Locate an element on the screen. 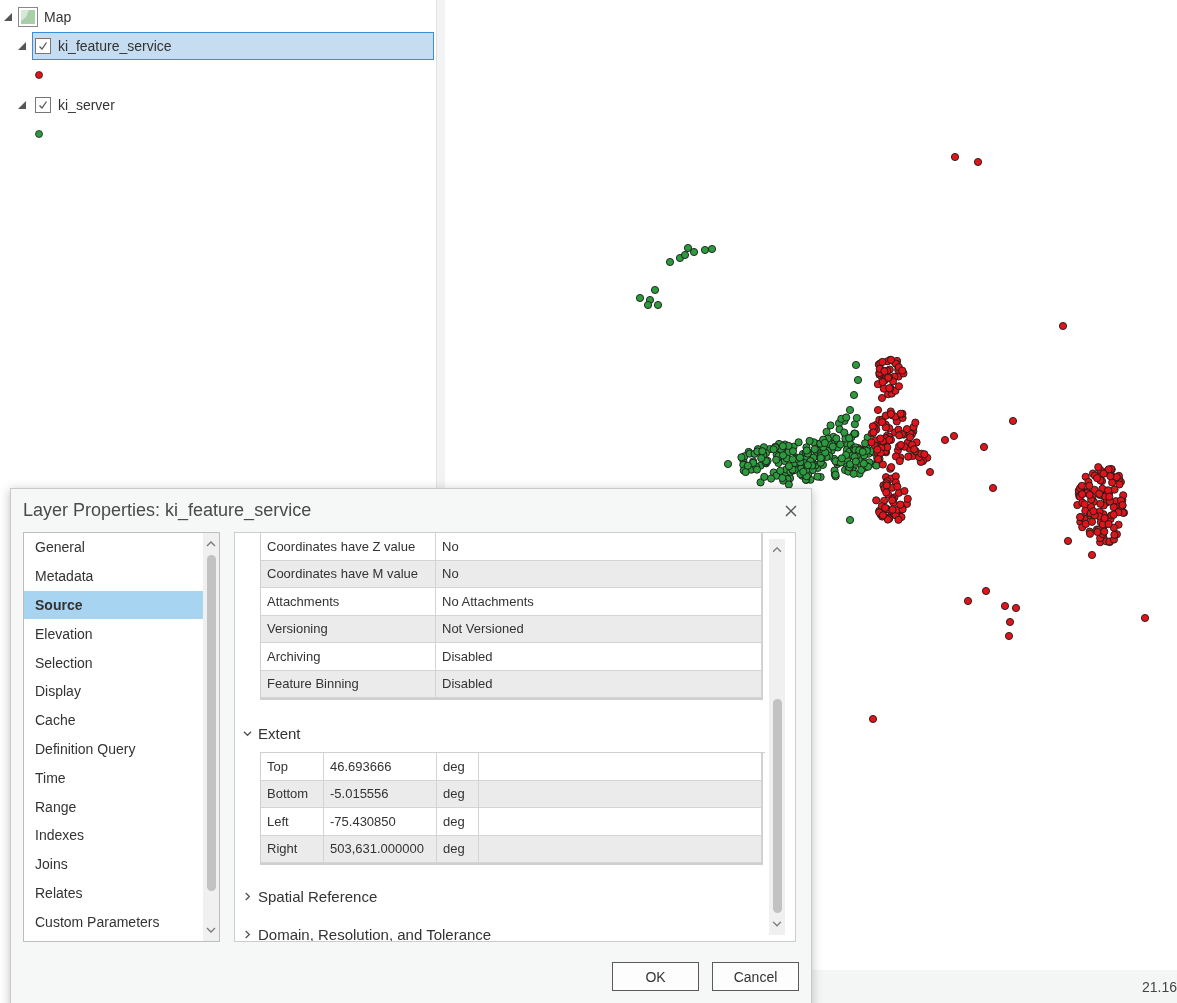 This screenshot has width=1177, height=1003. extent-cell: 503,631.000000 is located at coordinates (380, 849).